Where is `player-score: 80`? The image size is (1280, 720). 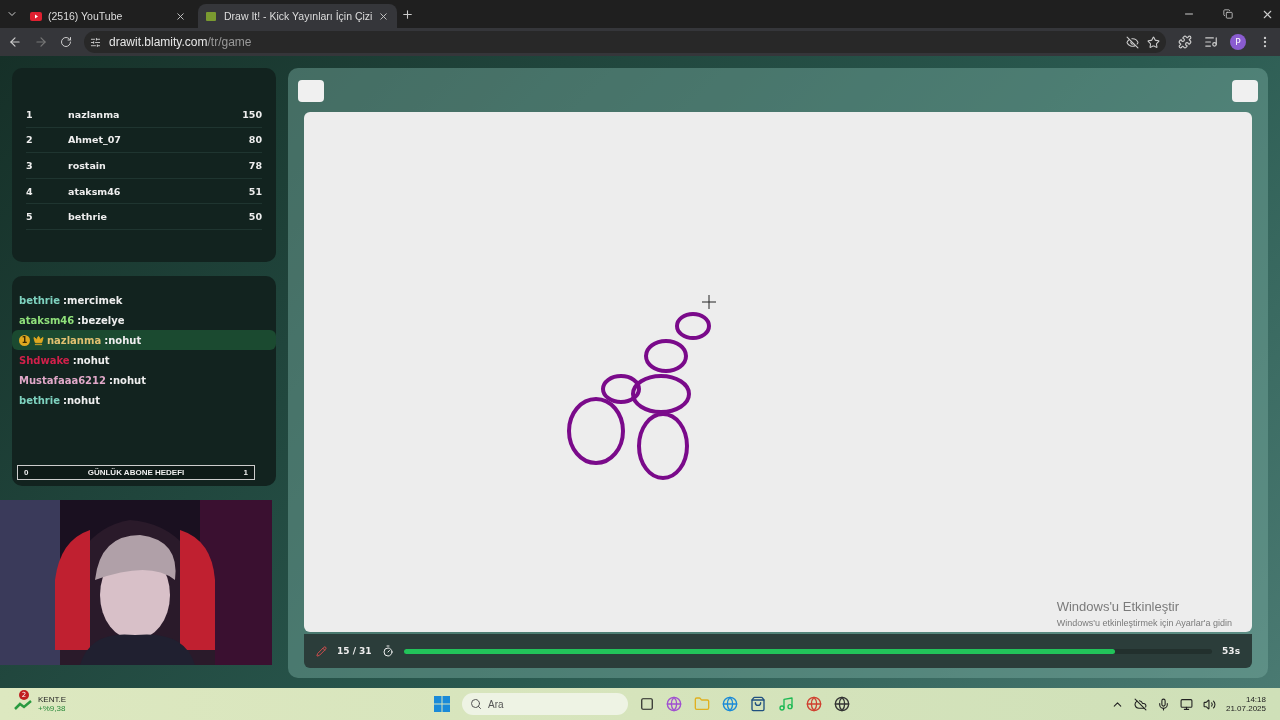 player-score: 80 is located at coordinates (254, 140).